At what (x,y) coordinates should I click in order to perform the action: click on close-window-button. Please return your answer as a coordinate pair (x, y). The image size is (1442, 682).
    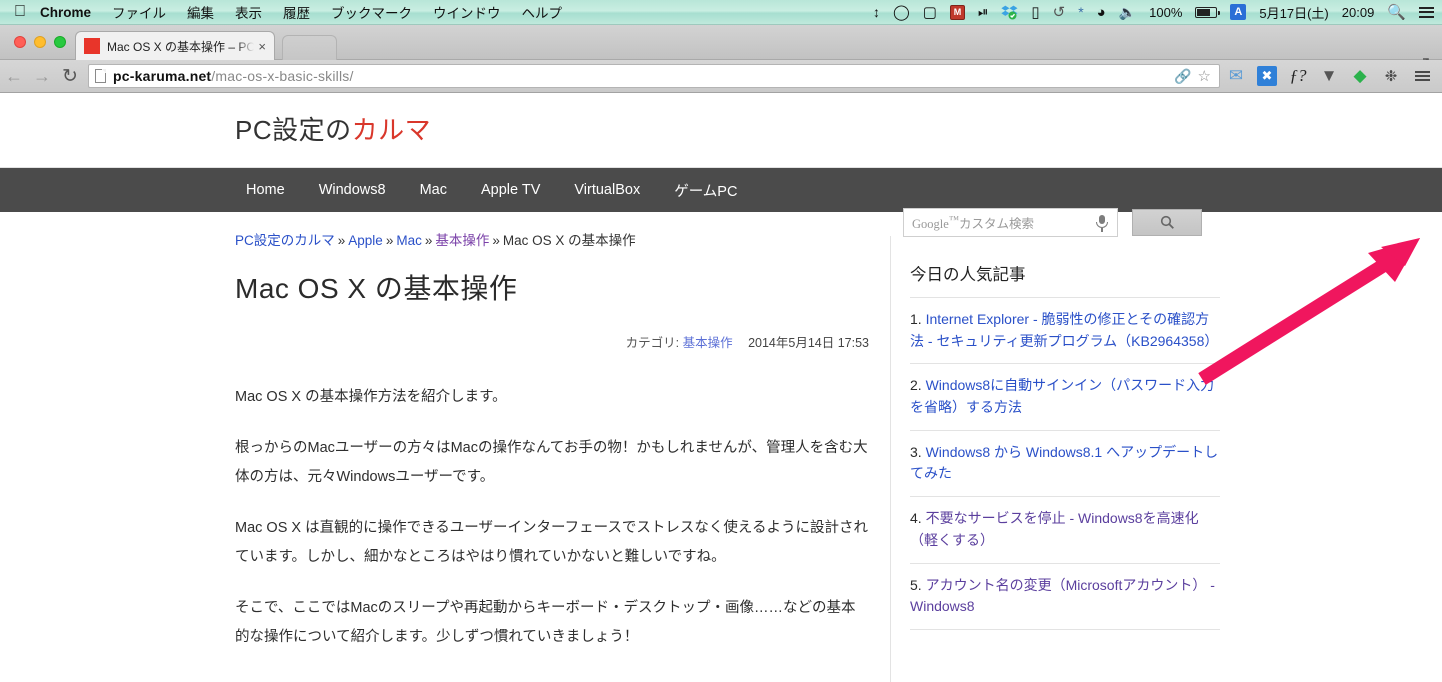
    Looking at the image, I should click on (20, 42).